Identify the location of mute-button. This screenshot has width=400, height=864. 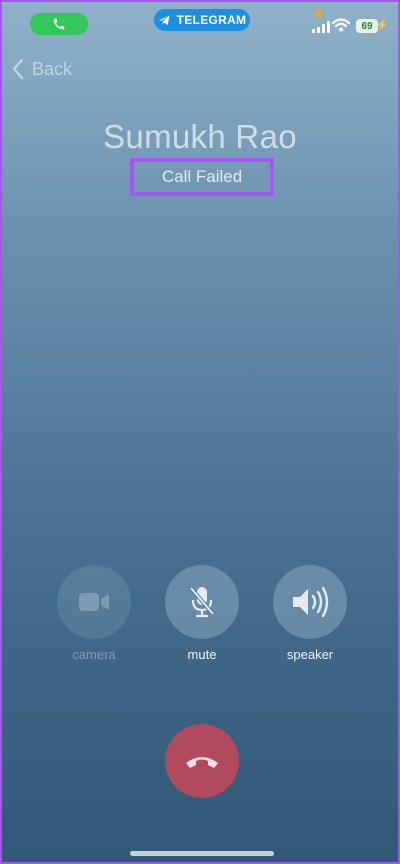
(202, 602).